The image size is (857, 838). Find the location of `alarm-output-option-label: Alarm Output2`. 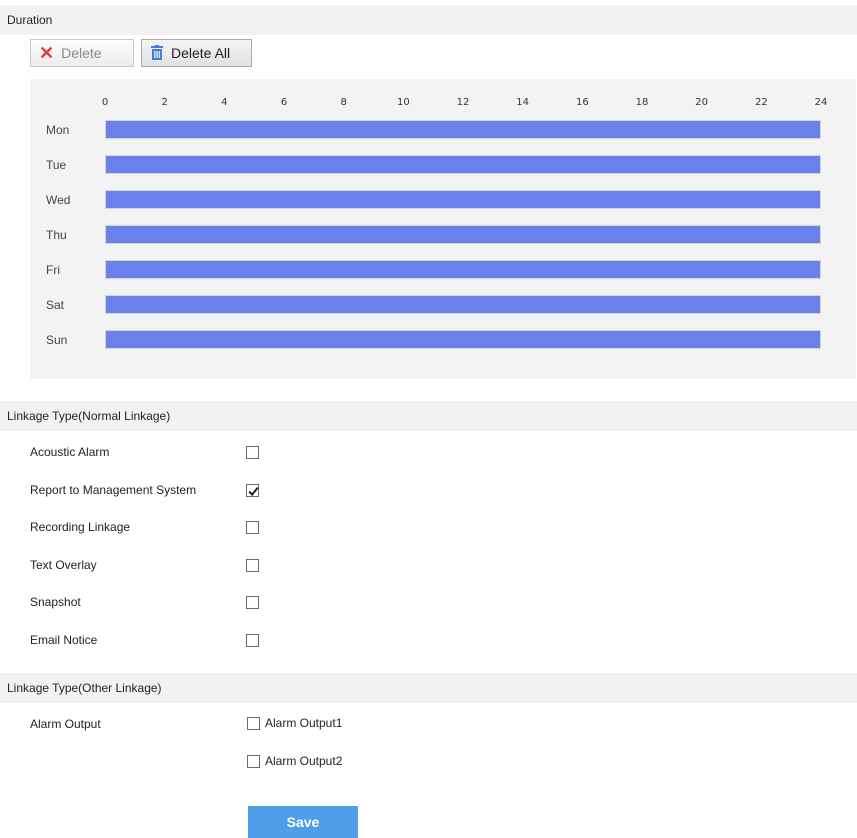

alarm-output-option-label: Alarm Output2 is located at coordinates (304, 761).